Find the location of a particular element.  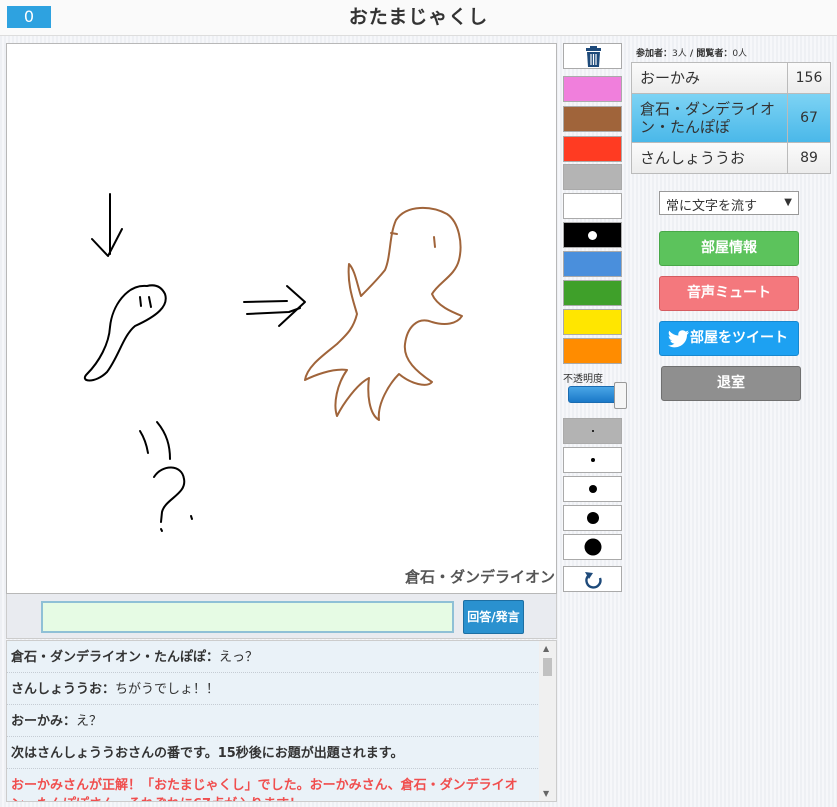

chat-speaker: 倉石・ダンデライオン・たんぽぽ： is located at coordinates (115, 657).